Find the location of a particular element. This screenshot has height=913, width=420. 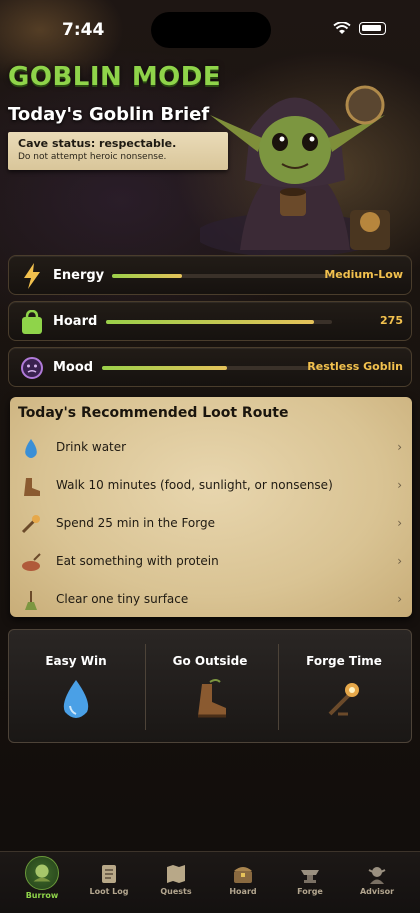

burrow-icon is located at coordinates (42, 873).